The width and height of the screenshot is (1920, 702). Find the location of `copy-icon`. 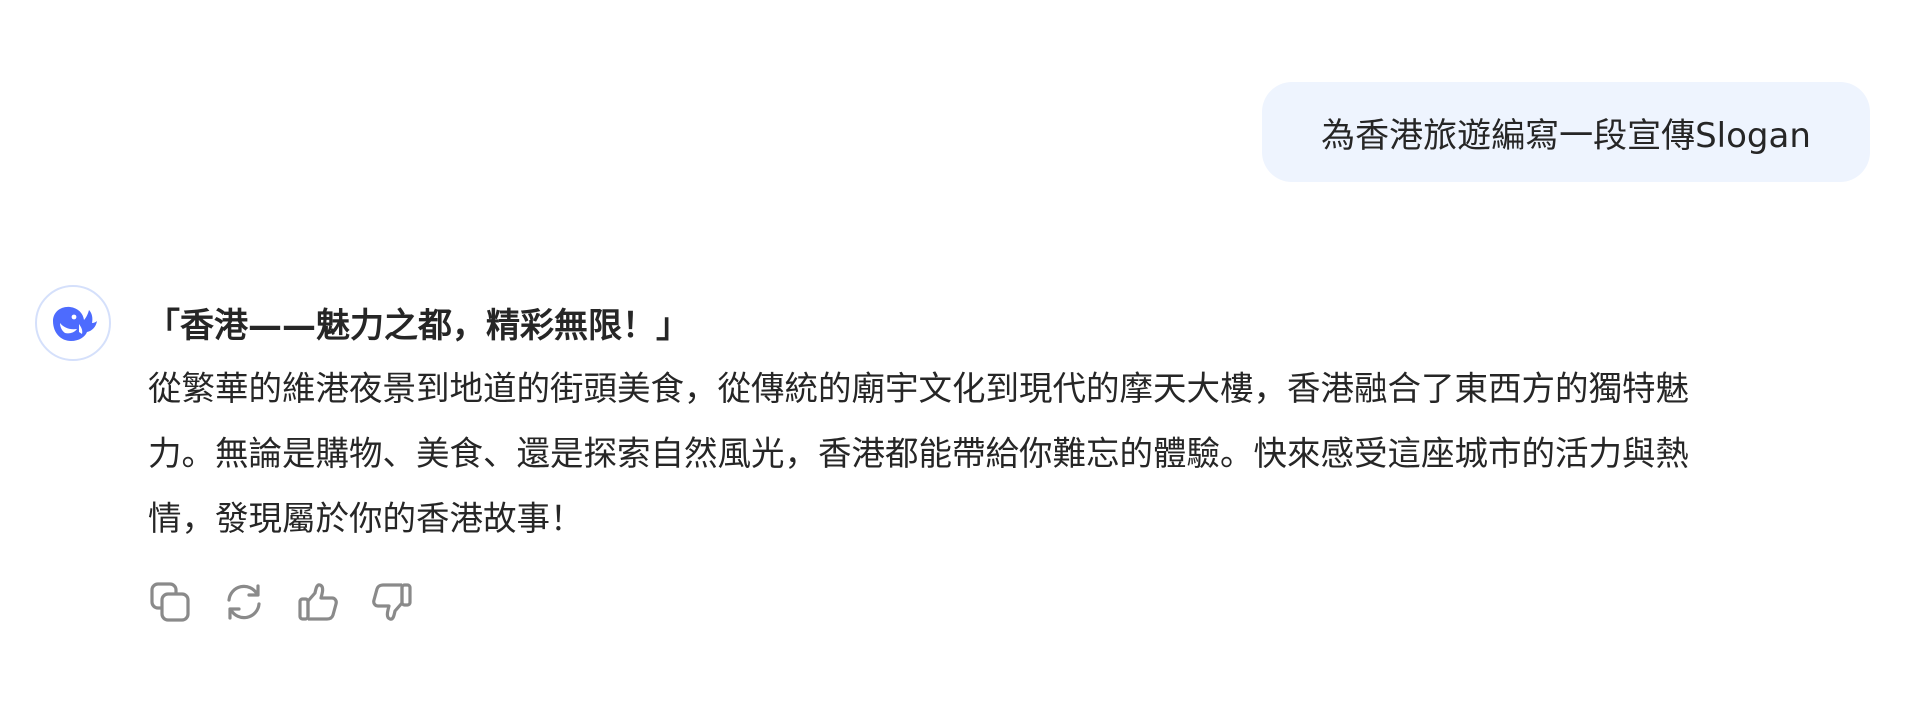

copy-icon is located at coordinates (170, 602).